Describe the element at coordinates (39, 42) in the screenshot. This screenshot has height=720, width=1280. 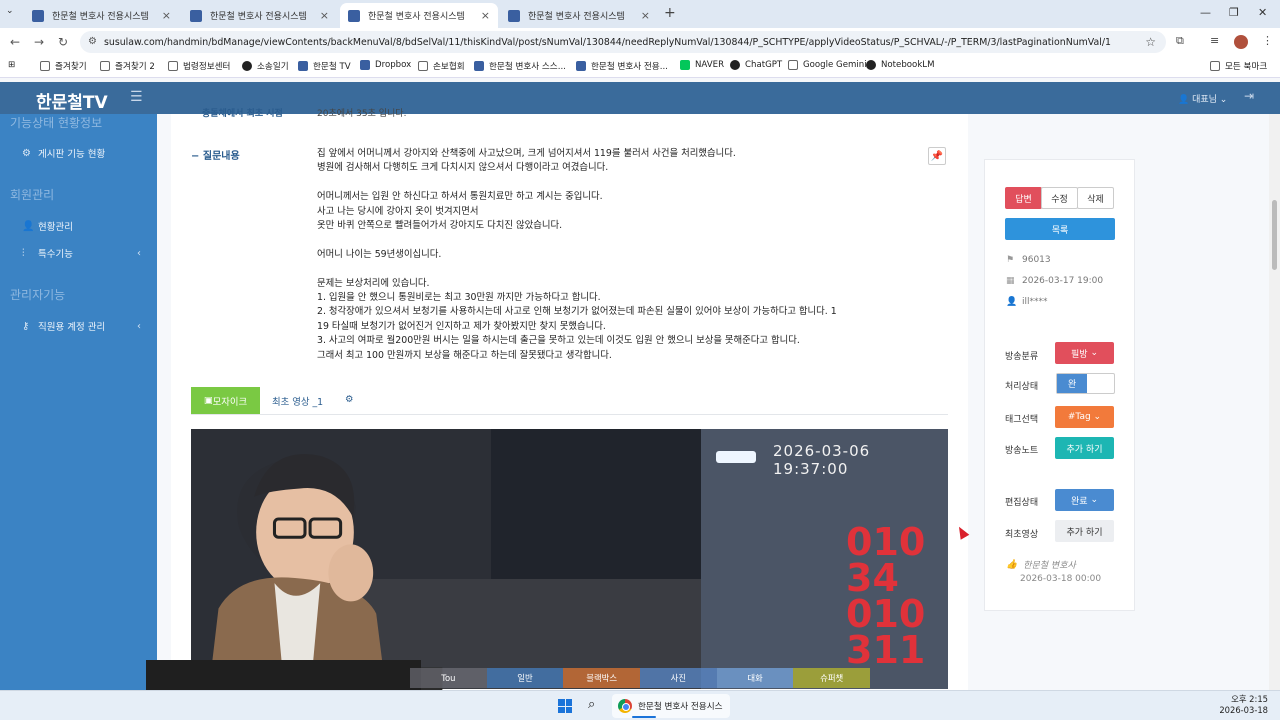
I see `forward-arrow-icon: →` at that location.